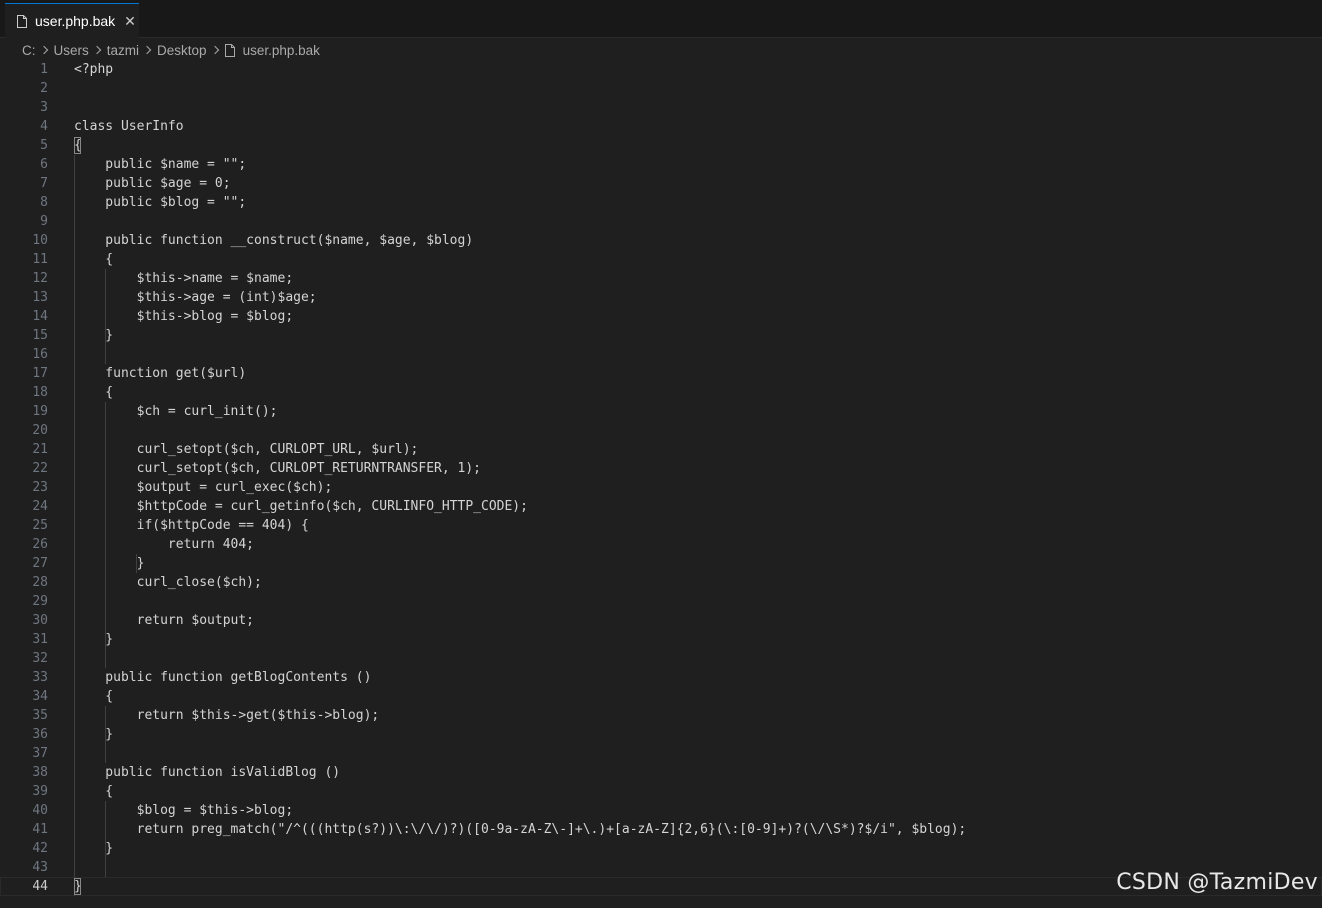  I want to click on code-line: 7 public $age = 0;, so click(661, 183).